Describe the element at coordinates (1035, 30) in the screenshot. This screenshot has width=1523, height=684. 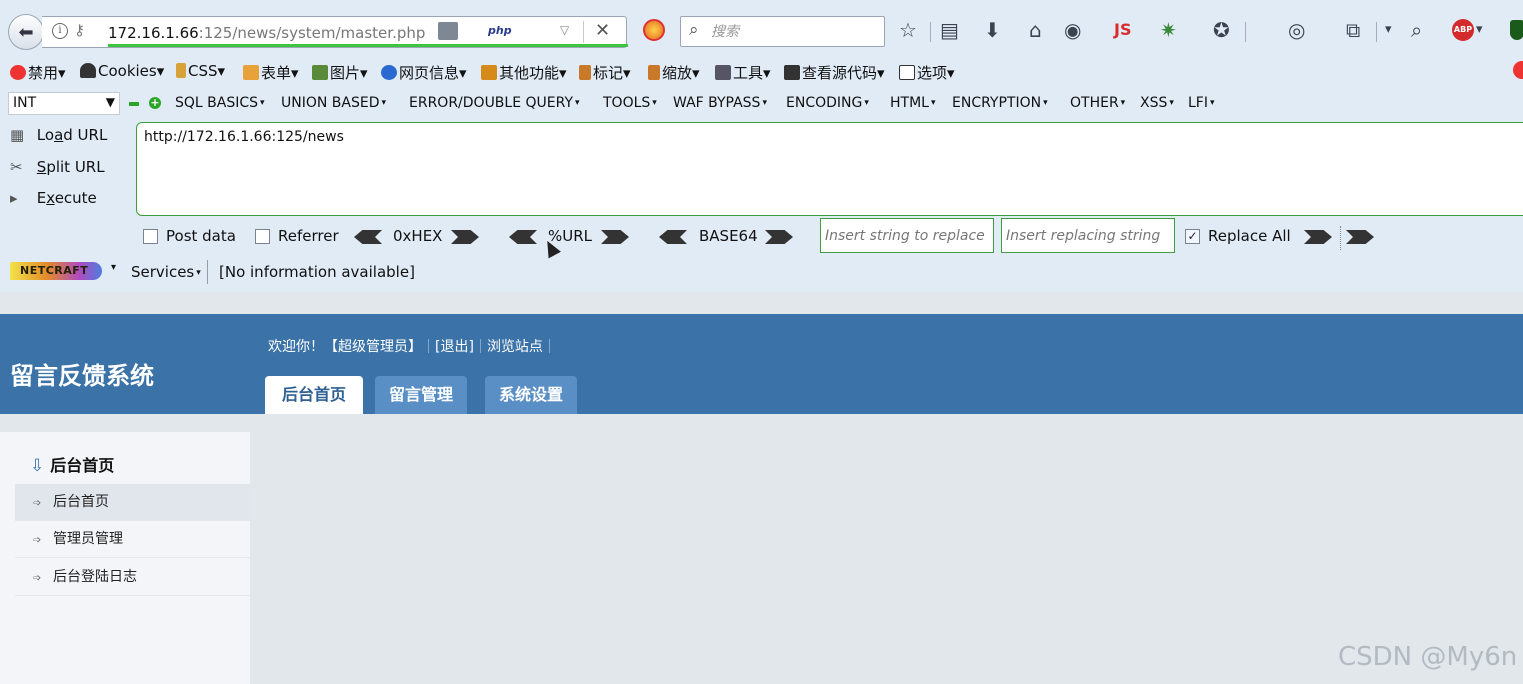
I see `home-icon: ⌂` at that location.